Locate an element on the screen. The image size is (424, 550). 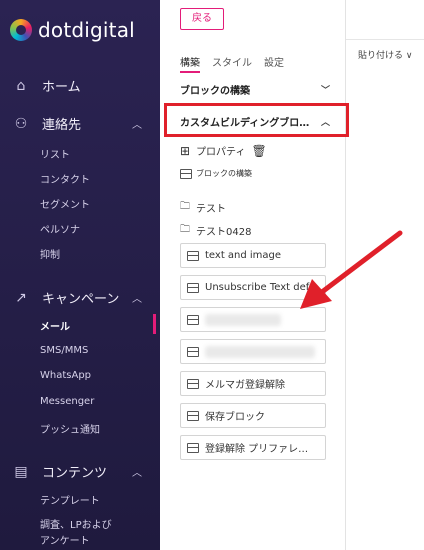
nav-campaigns: ↗ キャンペーン ︿ is located at coordinates (77, 298).